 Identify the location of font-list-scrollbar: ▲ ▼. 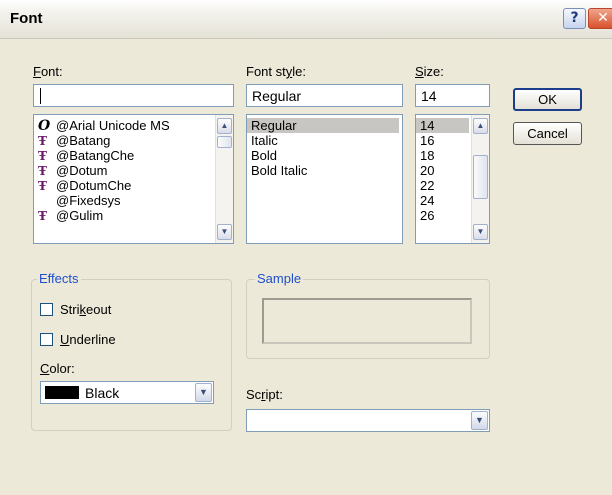
(224, 179).